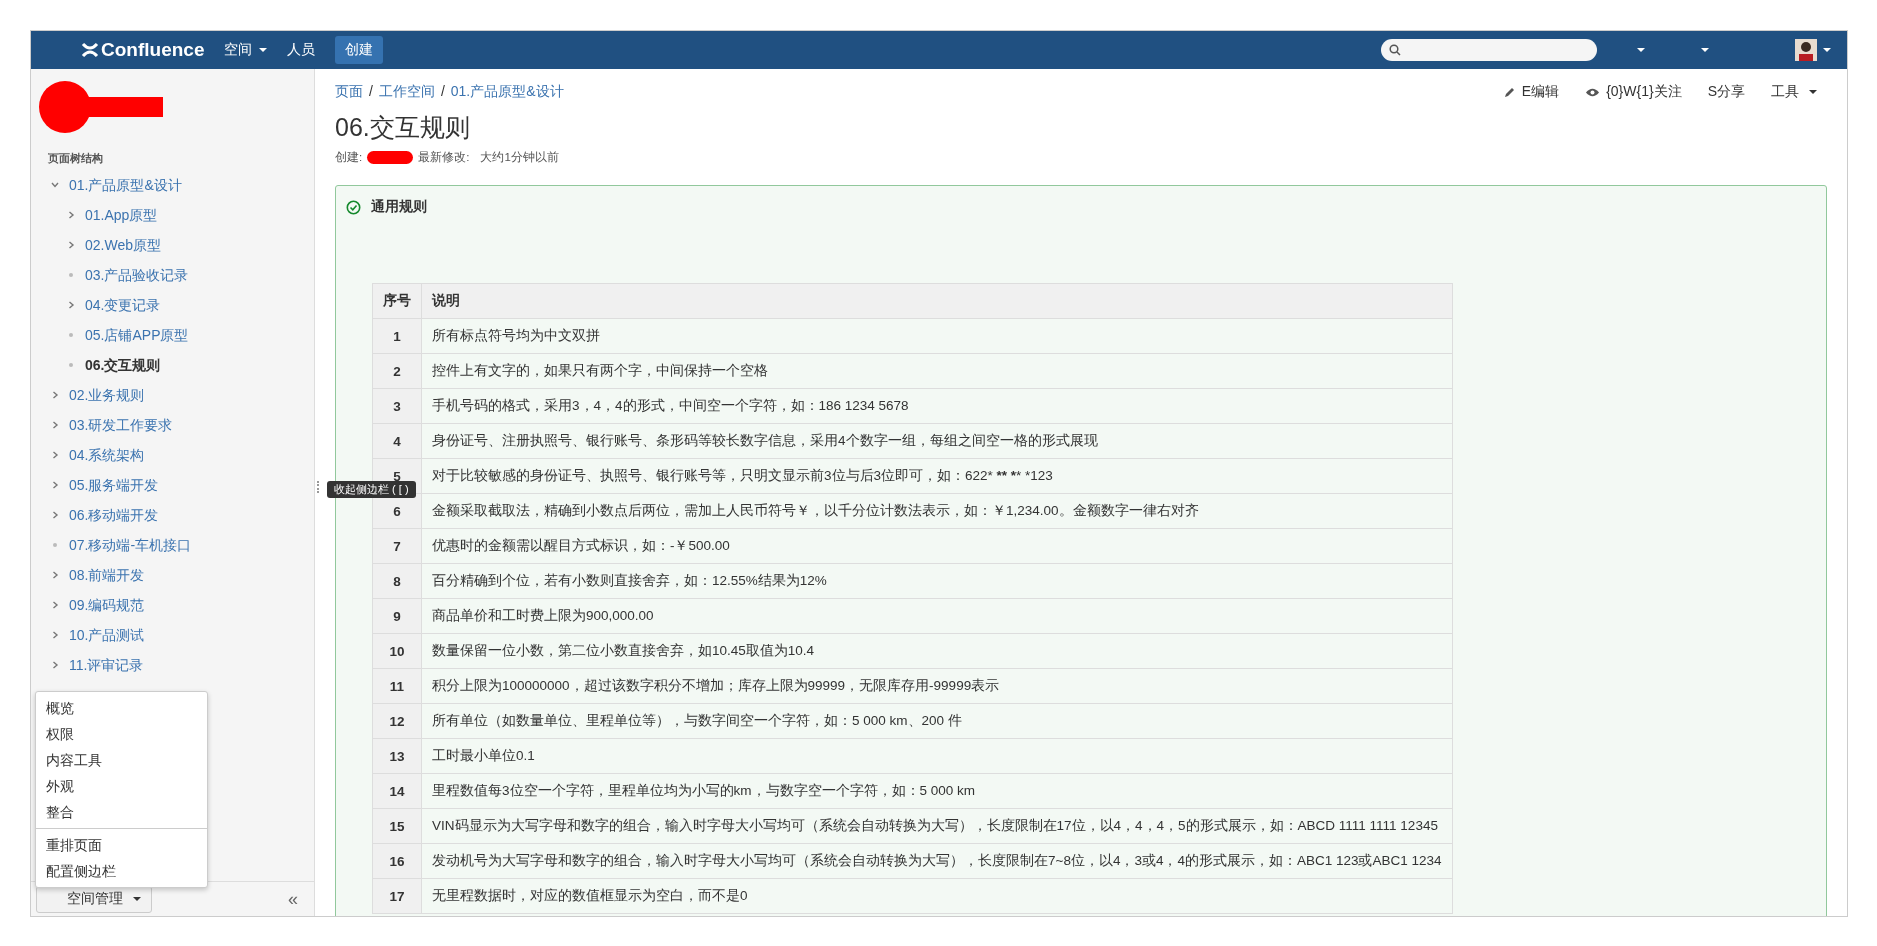 Image resolution: width=1877 pixels, height=946 pixels. I want to click on collapse-sidebar-link: «, so click(293, 899).